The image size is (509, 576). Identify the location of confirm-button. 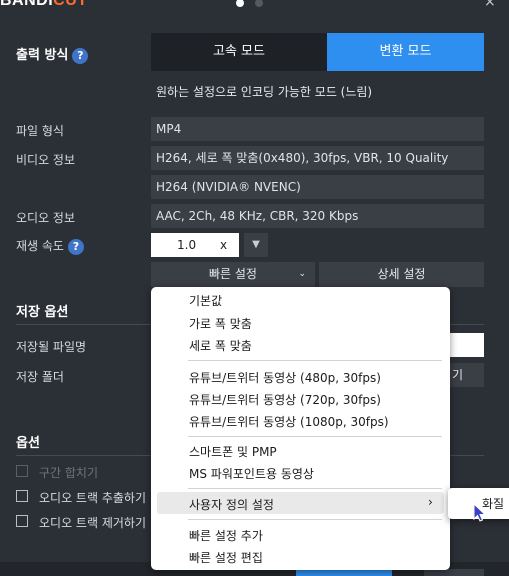
(344, 572).